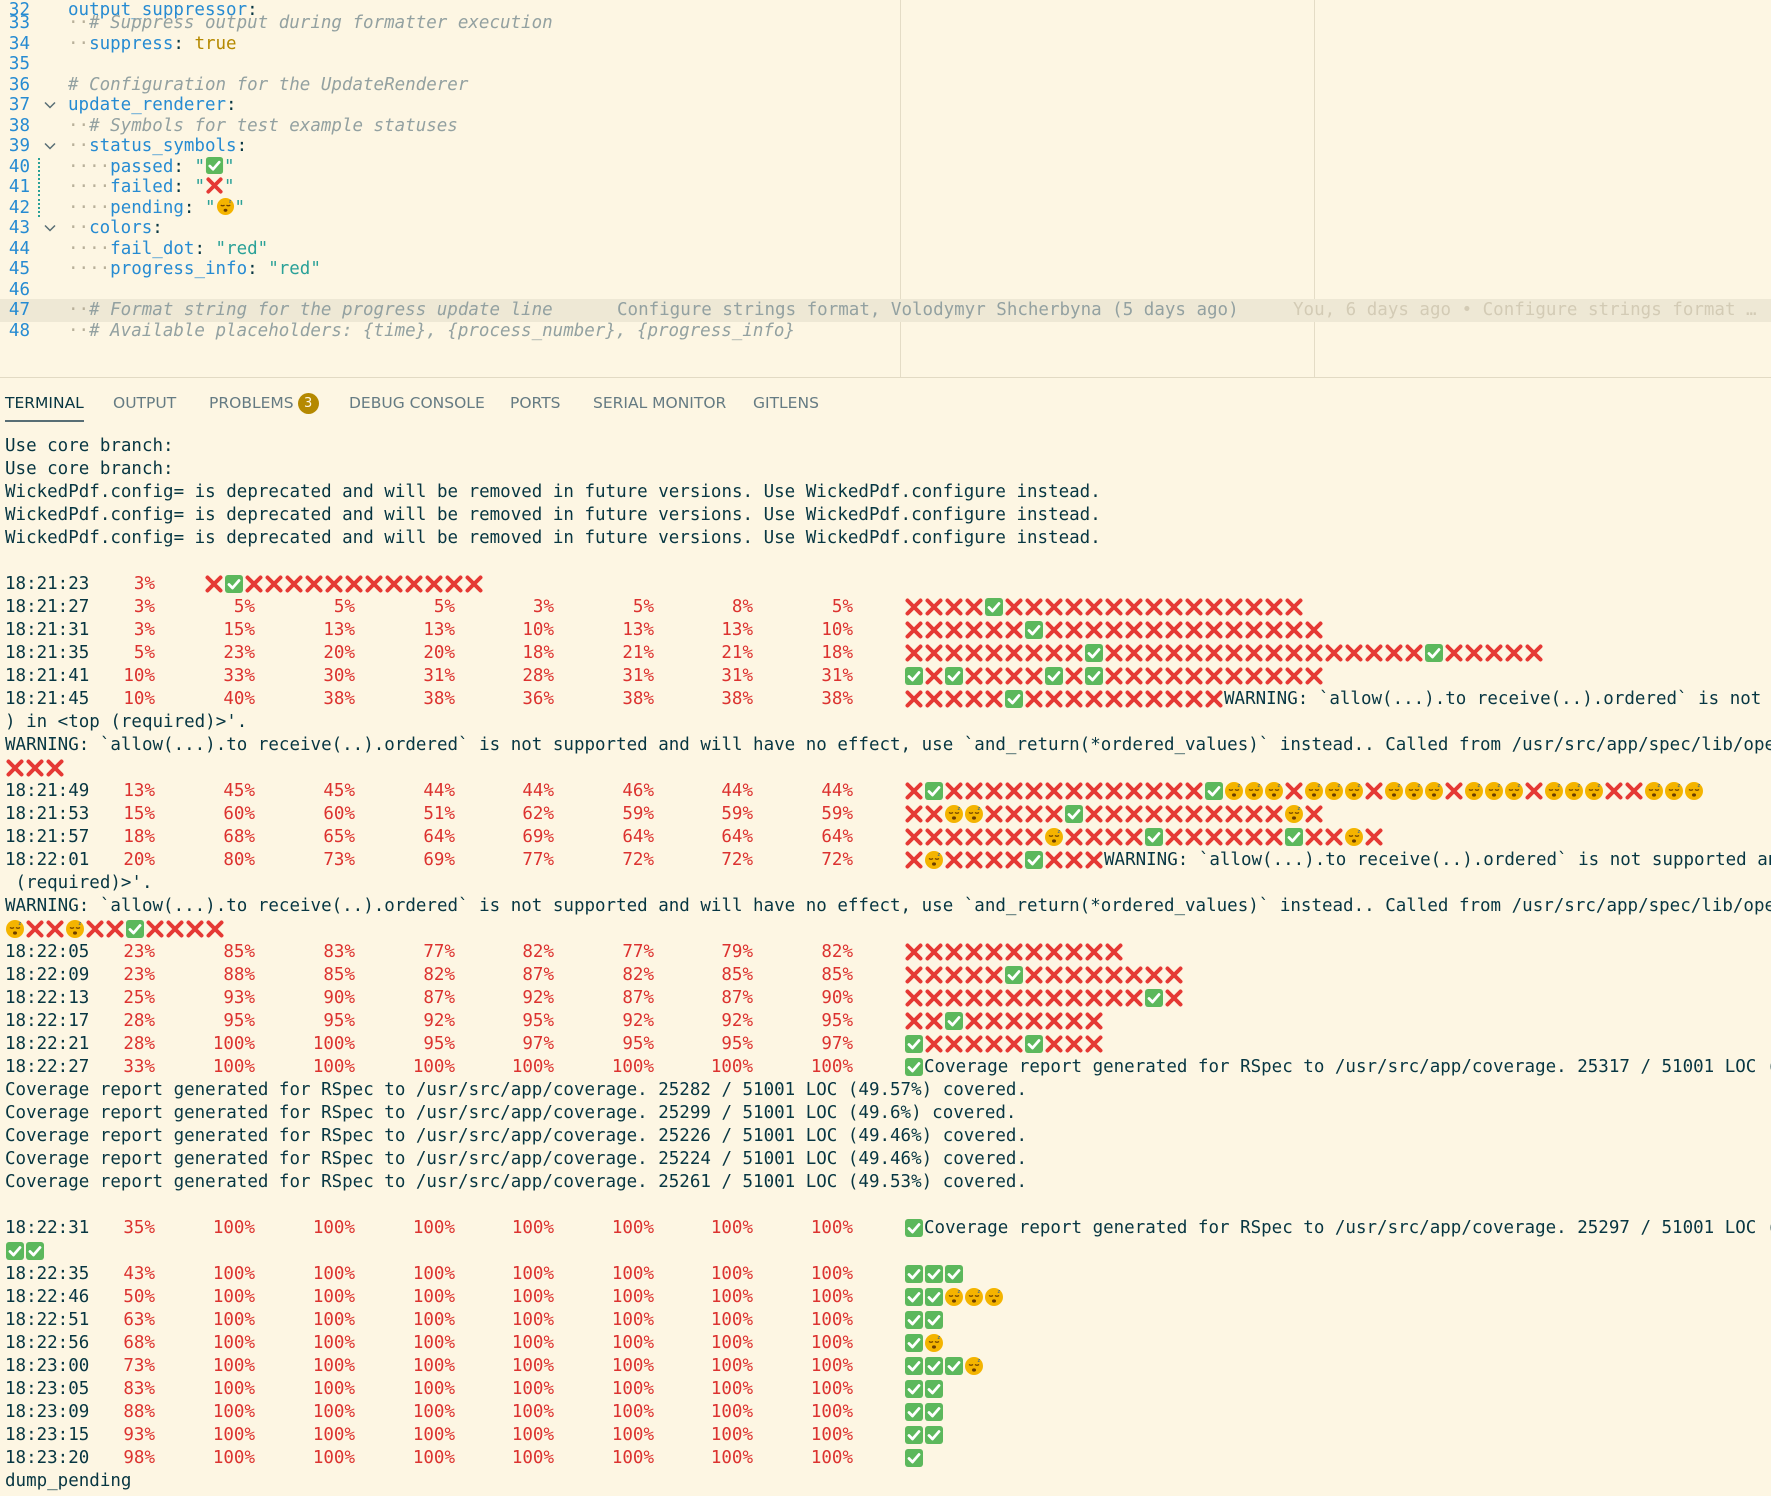  What do you see at coordinates (885, 64) in the screenshot?
I see `code-line: 35` at bounding box center [885, 64].